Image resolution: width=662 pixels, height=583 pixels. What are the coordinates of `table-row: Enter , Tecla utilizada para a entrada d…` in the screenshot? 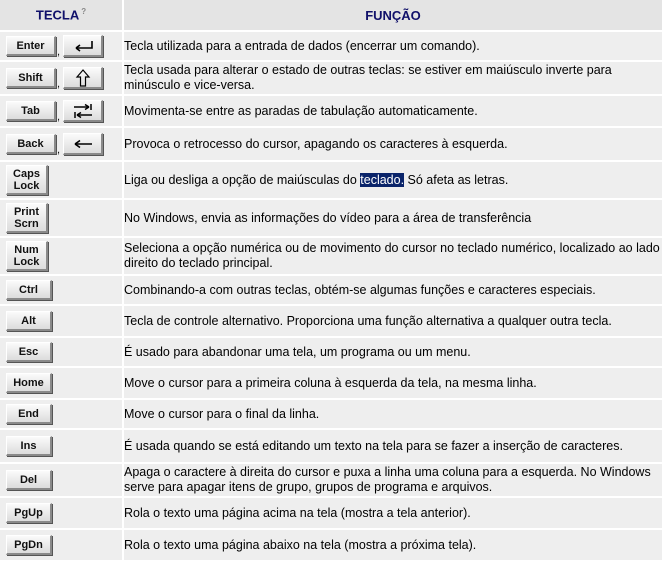 It's located at (331, 46).